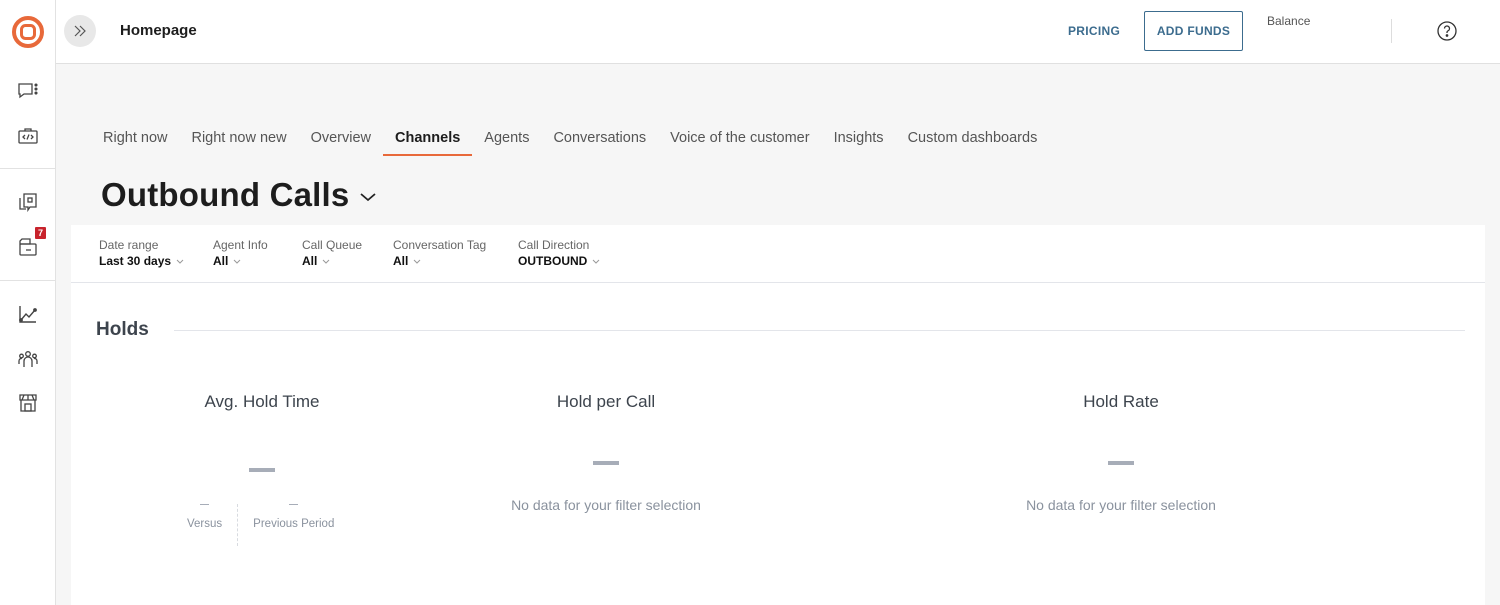 This screenshot has width=1500, height=605. I want to click on previous-period-column: Previous Period, so click(293, 525).